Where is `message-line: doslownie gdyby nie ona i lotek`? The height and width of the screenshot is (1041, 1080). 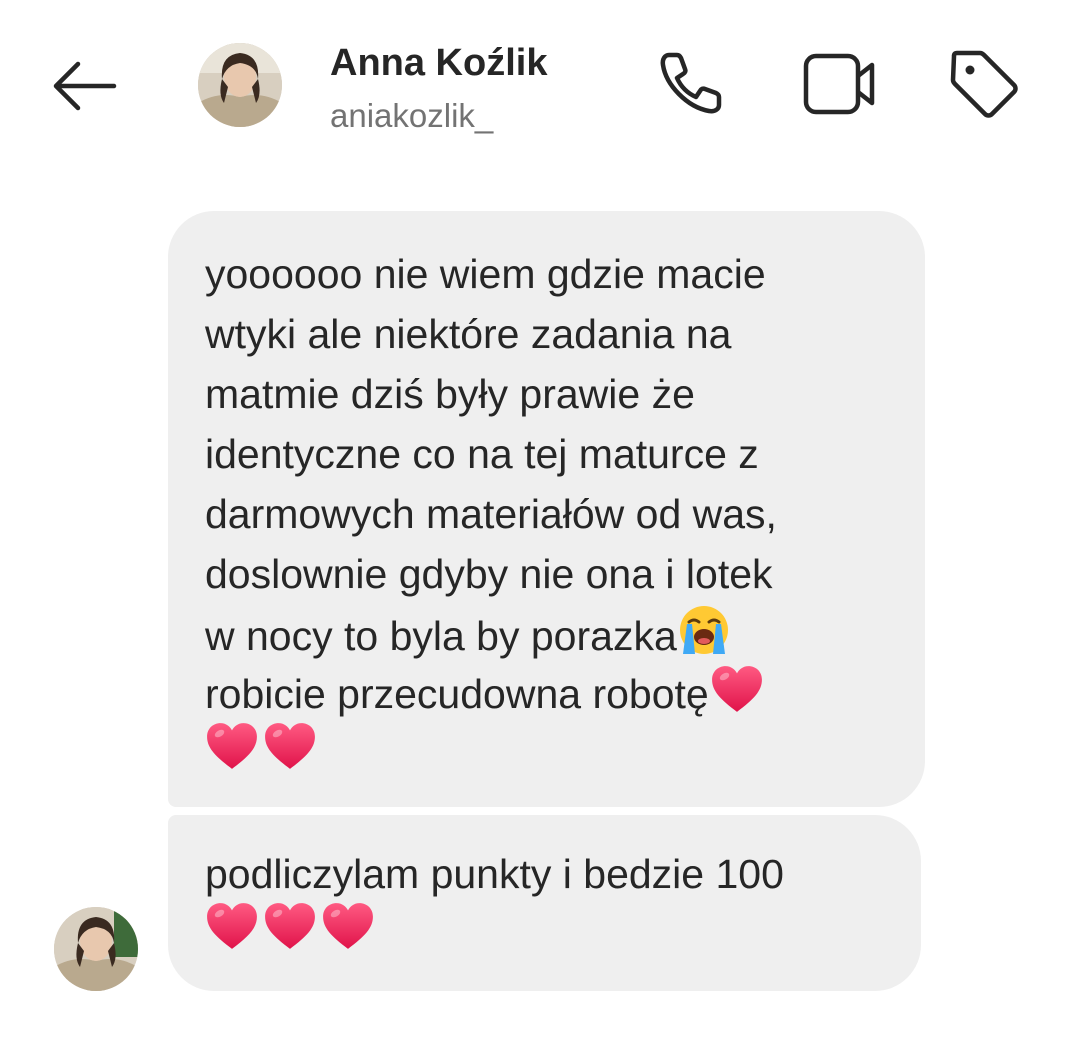 message-line: doslownie gdyby nie ona i lotek is located at coordinates (489, 574).